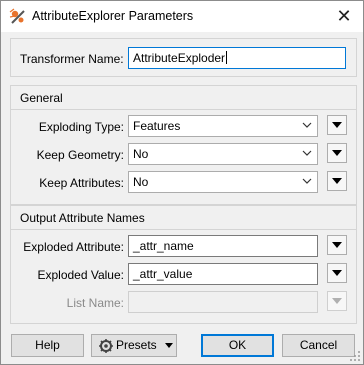 The width and height of the screenshot is (364, 365). Describe the element at coordinates (223, 274) in the screenshot. I see `exploded-value-input: _attr_value` at that location.